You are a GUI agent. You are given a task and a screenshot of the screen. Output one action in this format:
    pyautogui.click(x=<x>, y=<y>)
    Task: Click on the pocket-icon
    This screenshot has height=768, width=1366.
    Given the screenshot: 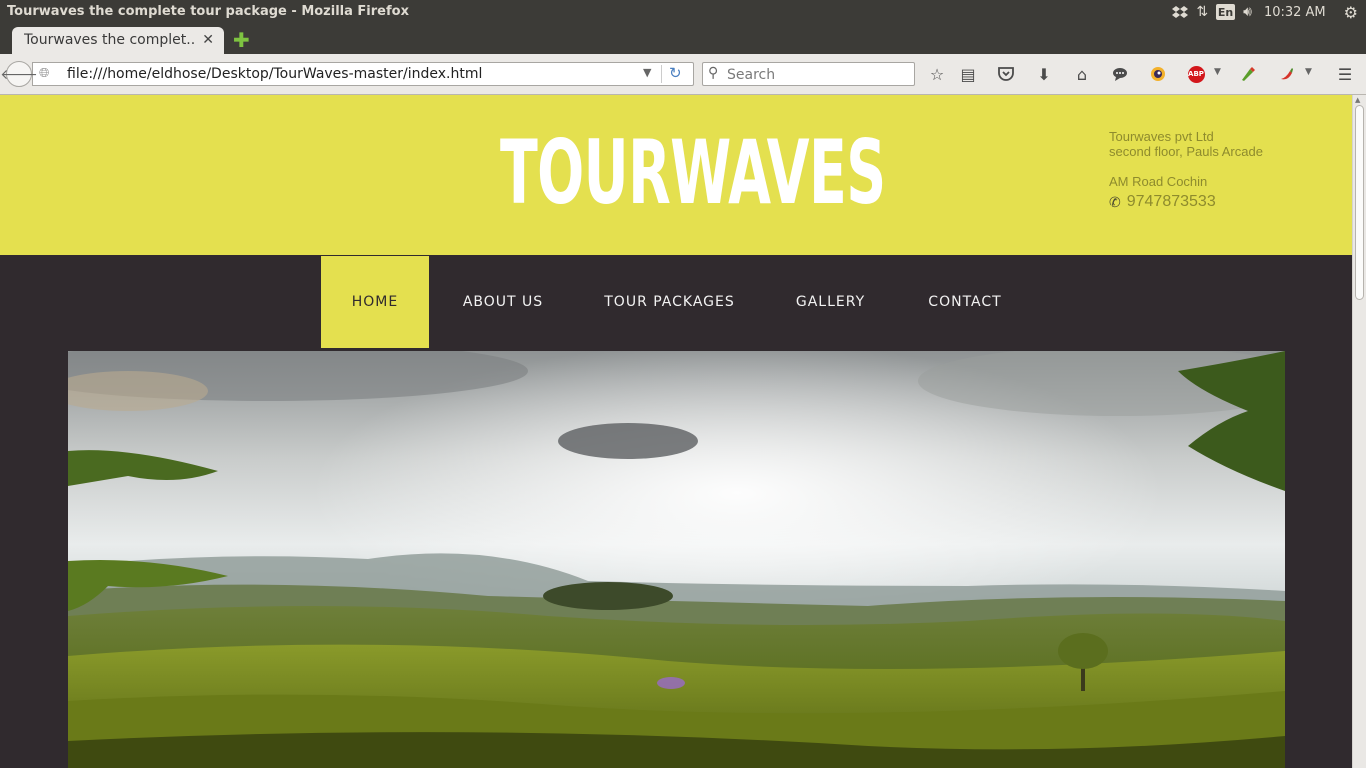 What is the action you would take?
    pyautogui.click(x=1006, y=74)
    